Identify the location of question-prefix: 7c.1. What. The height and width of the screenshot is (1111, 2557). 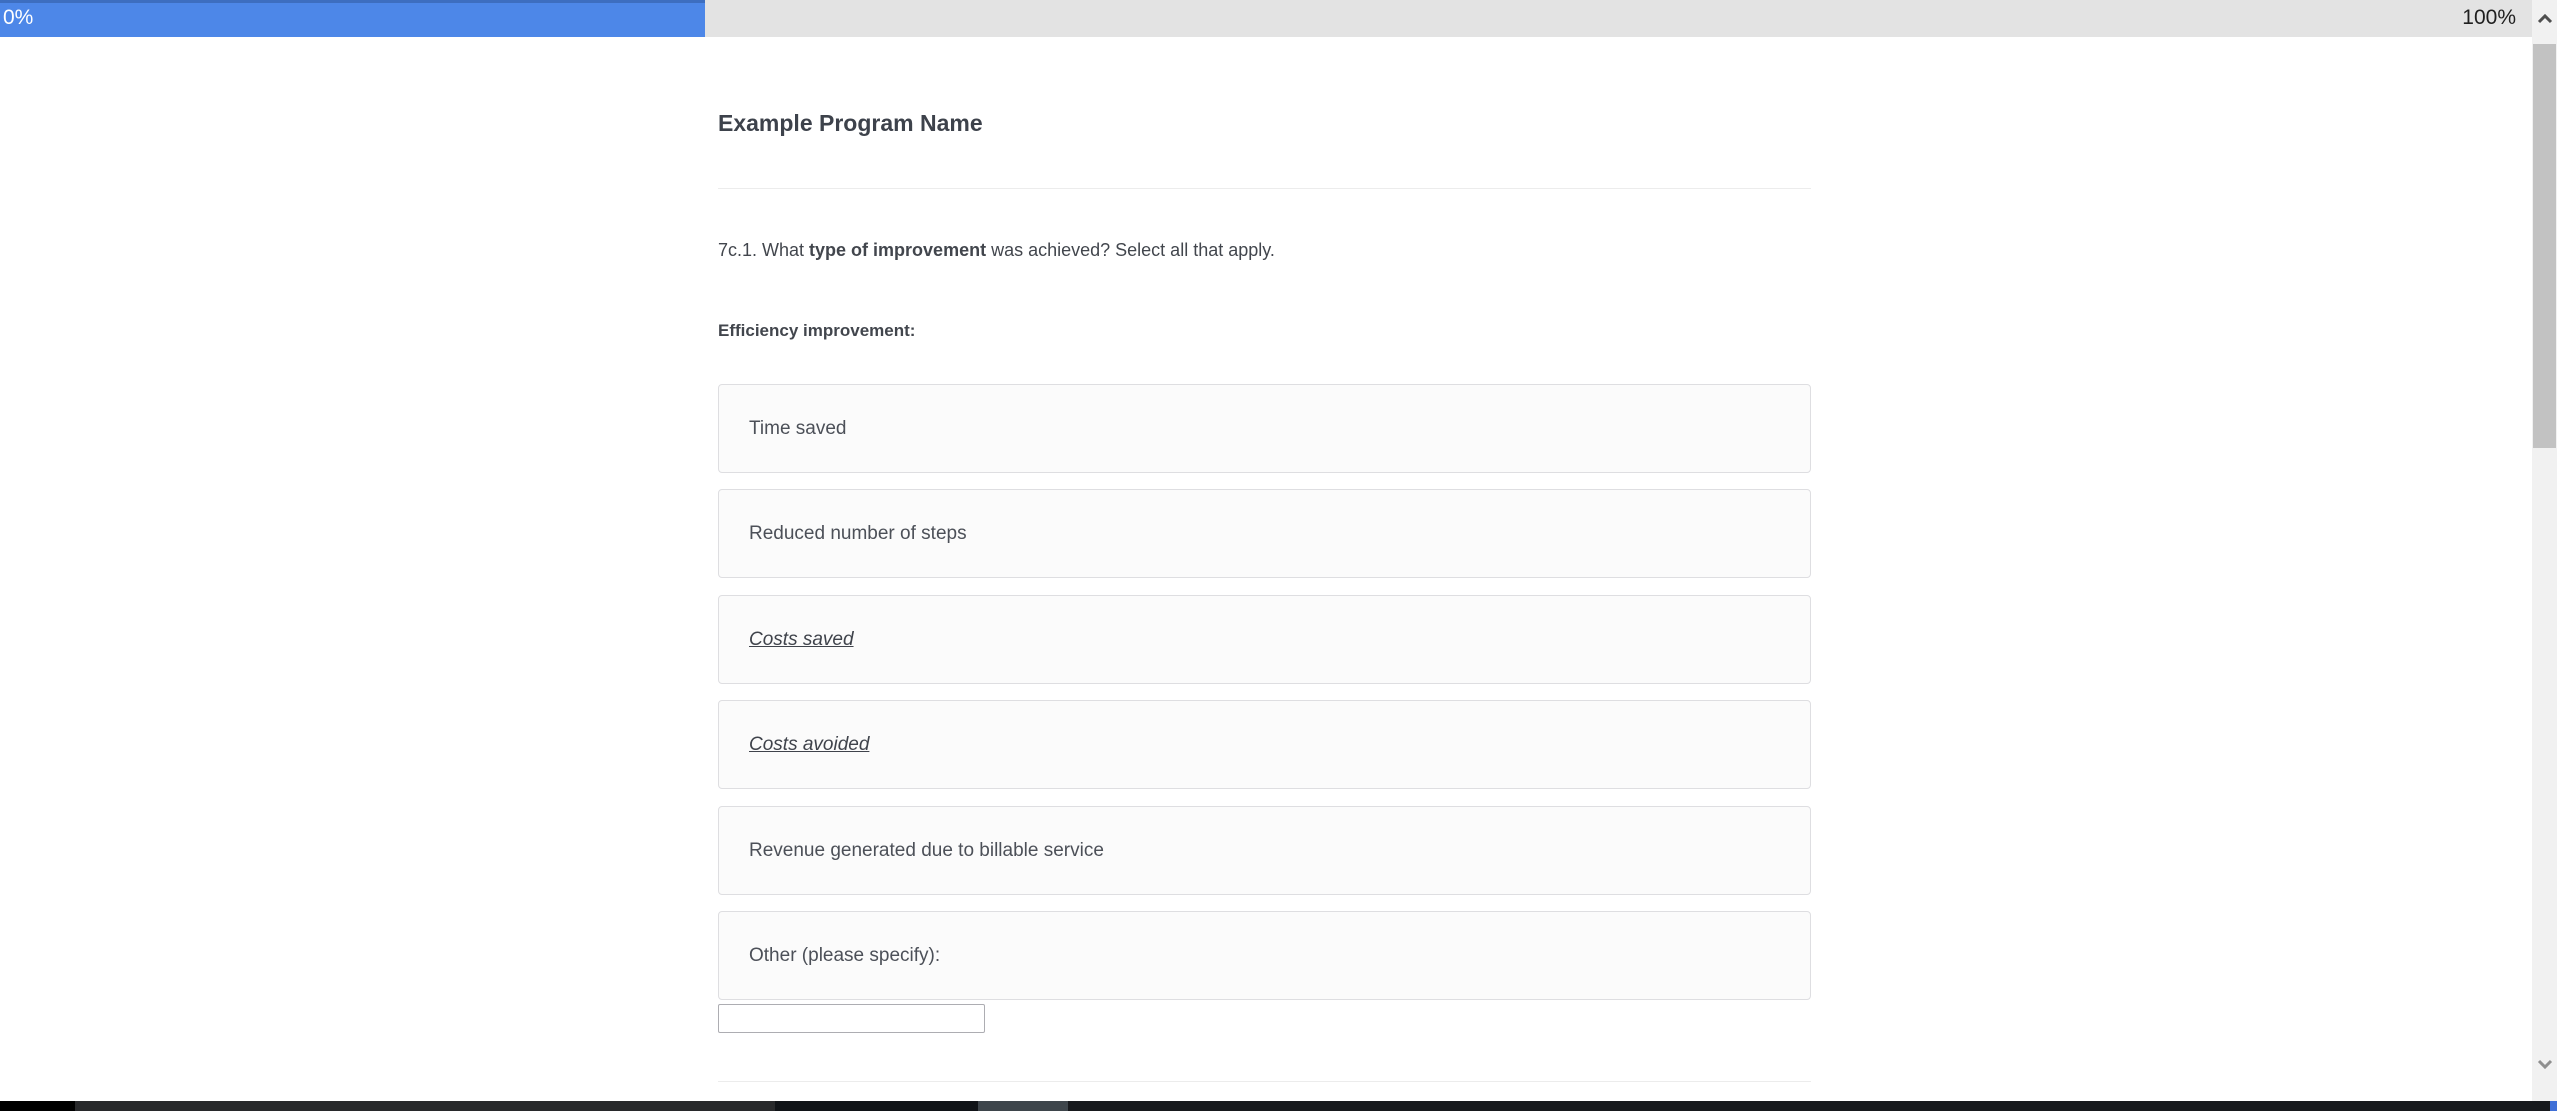
(764, 250).